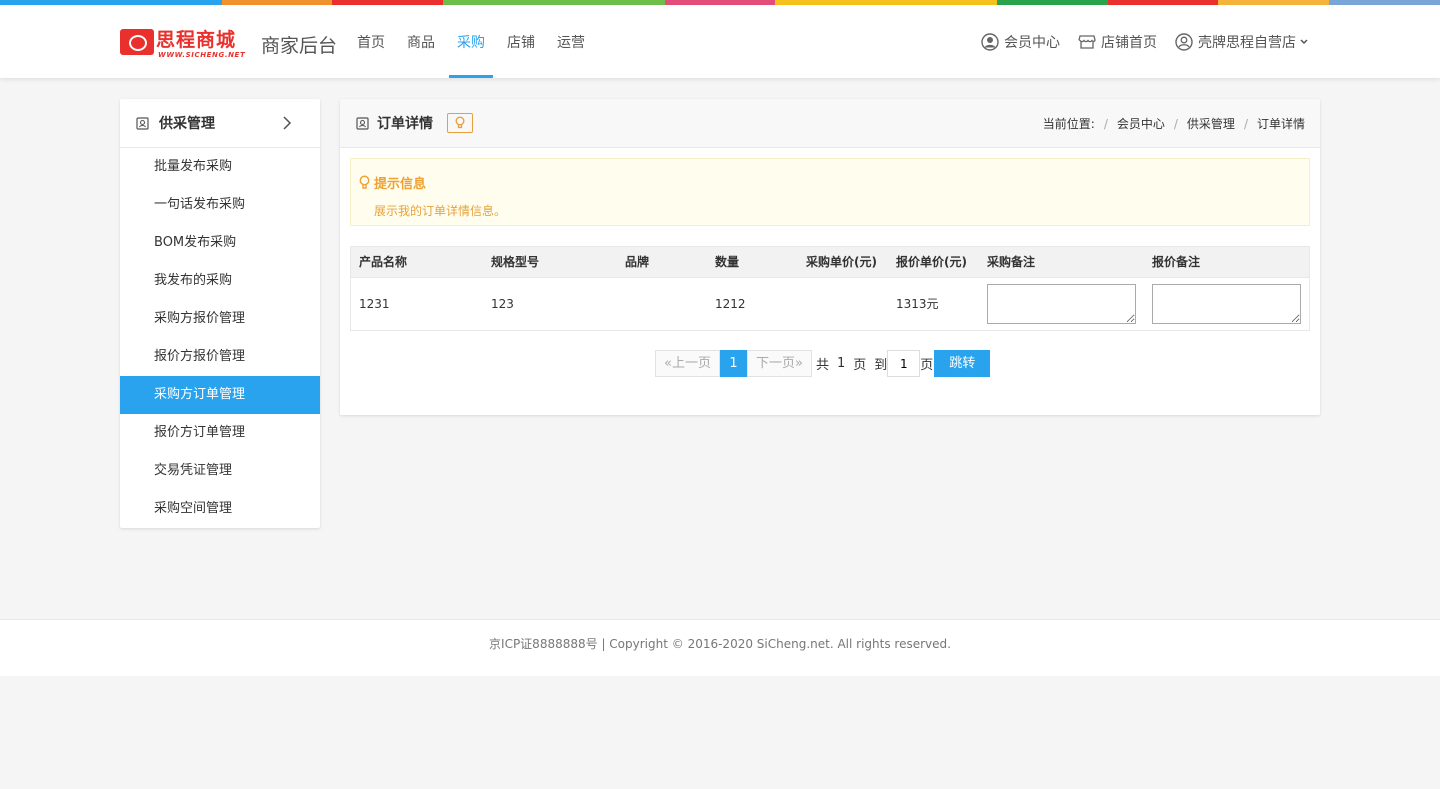  I want to click on pagination: «上一页 1 下一页» 共 1 页 到 页 跳转, so click(823, 363).